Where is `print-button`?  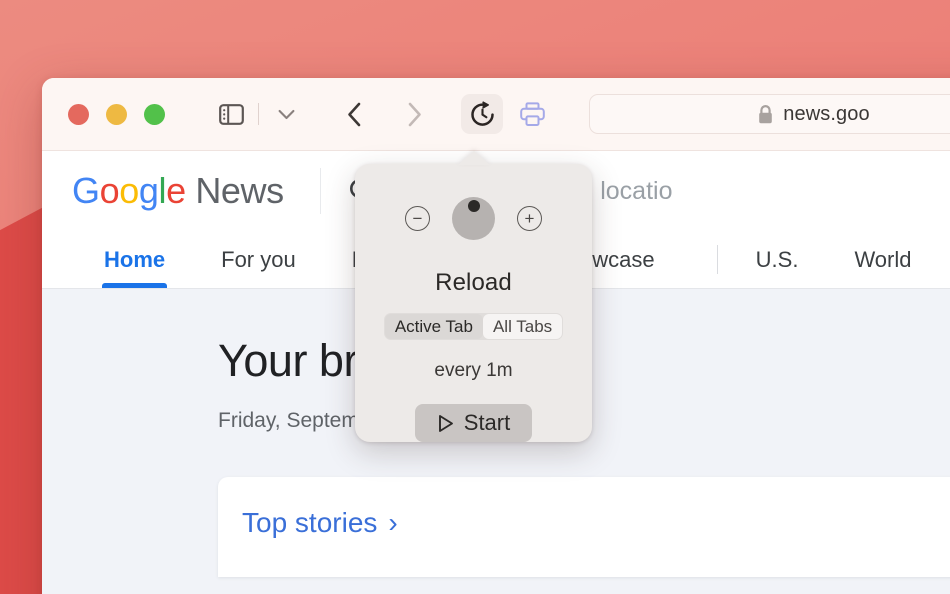
print-button is located at coordinates (532, 114).